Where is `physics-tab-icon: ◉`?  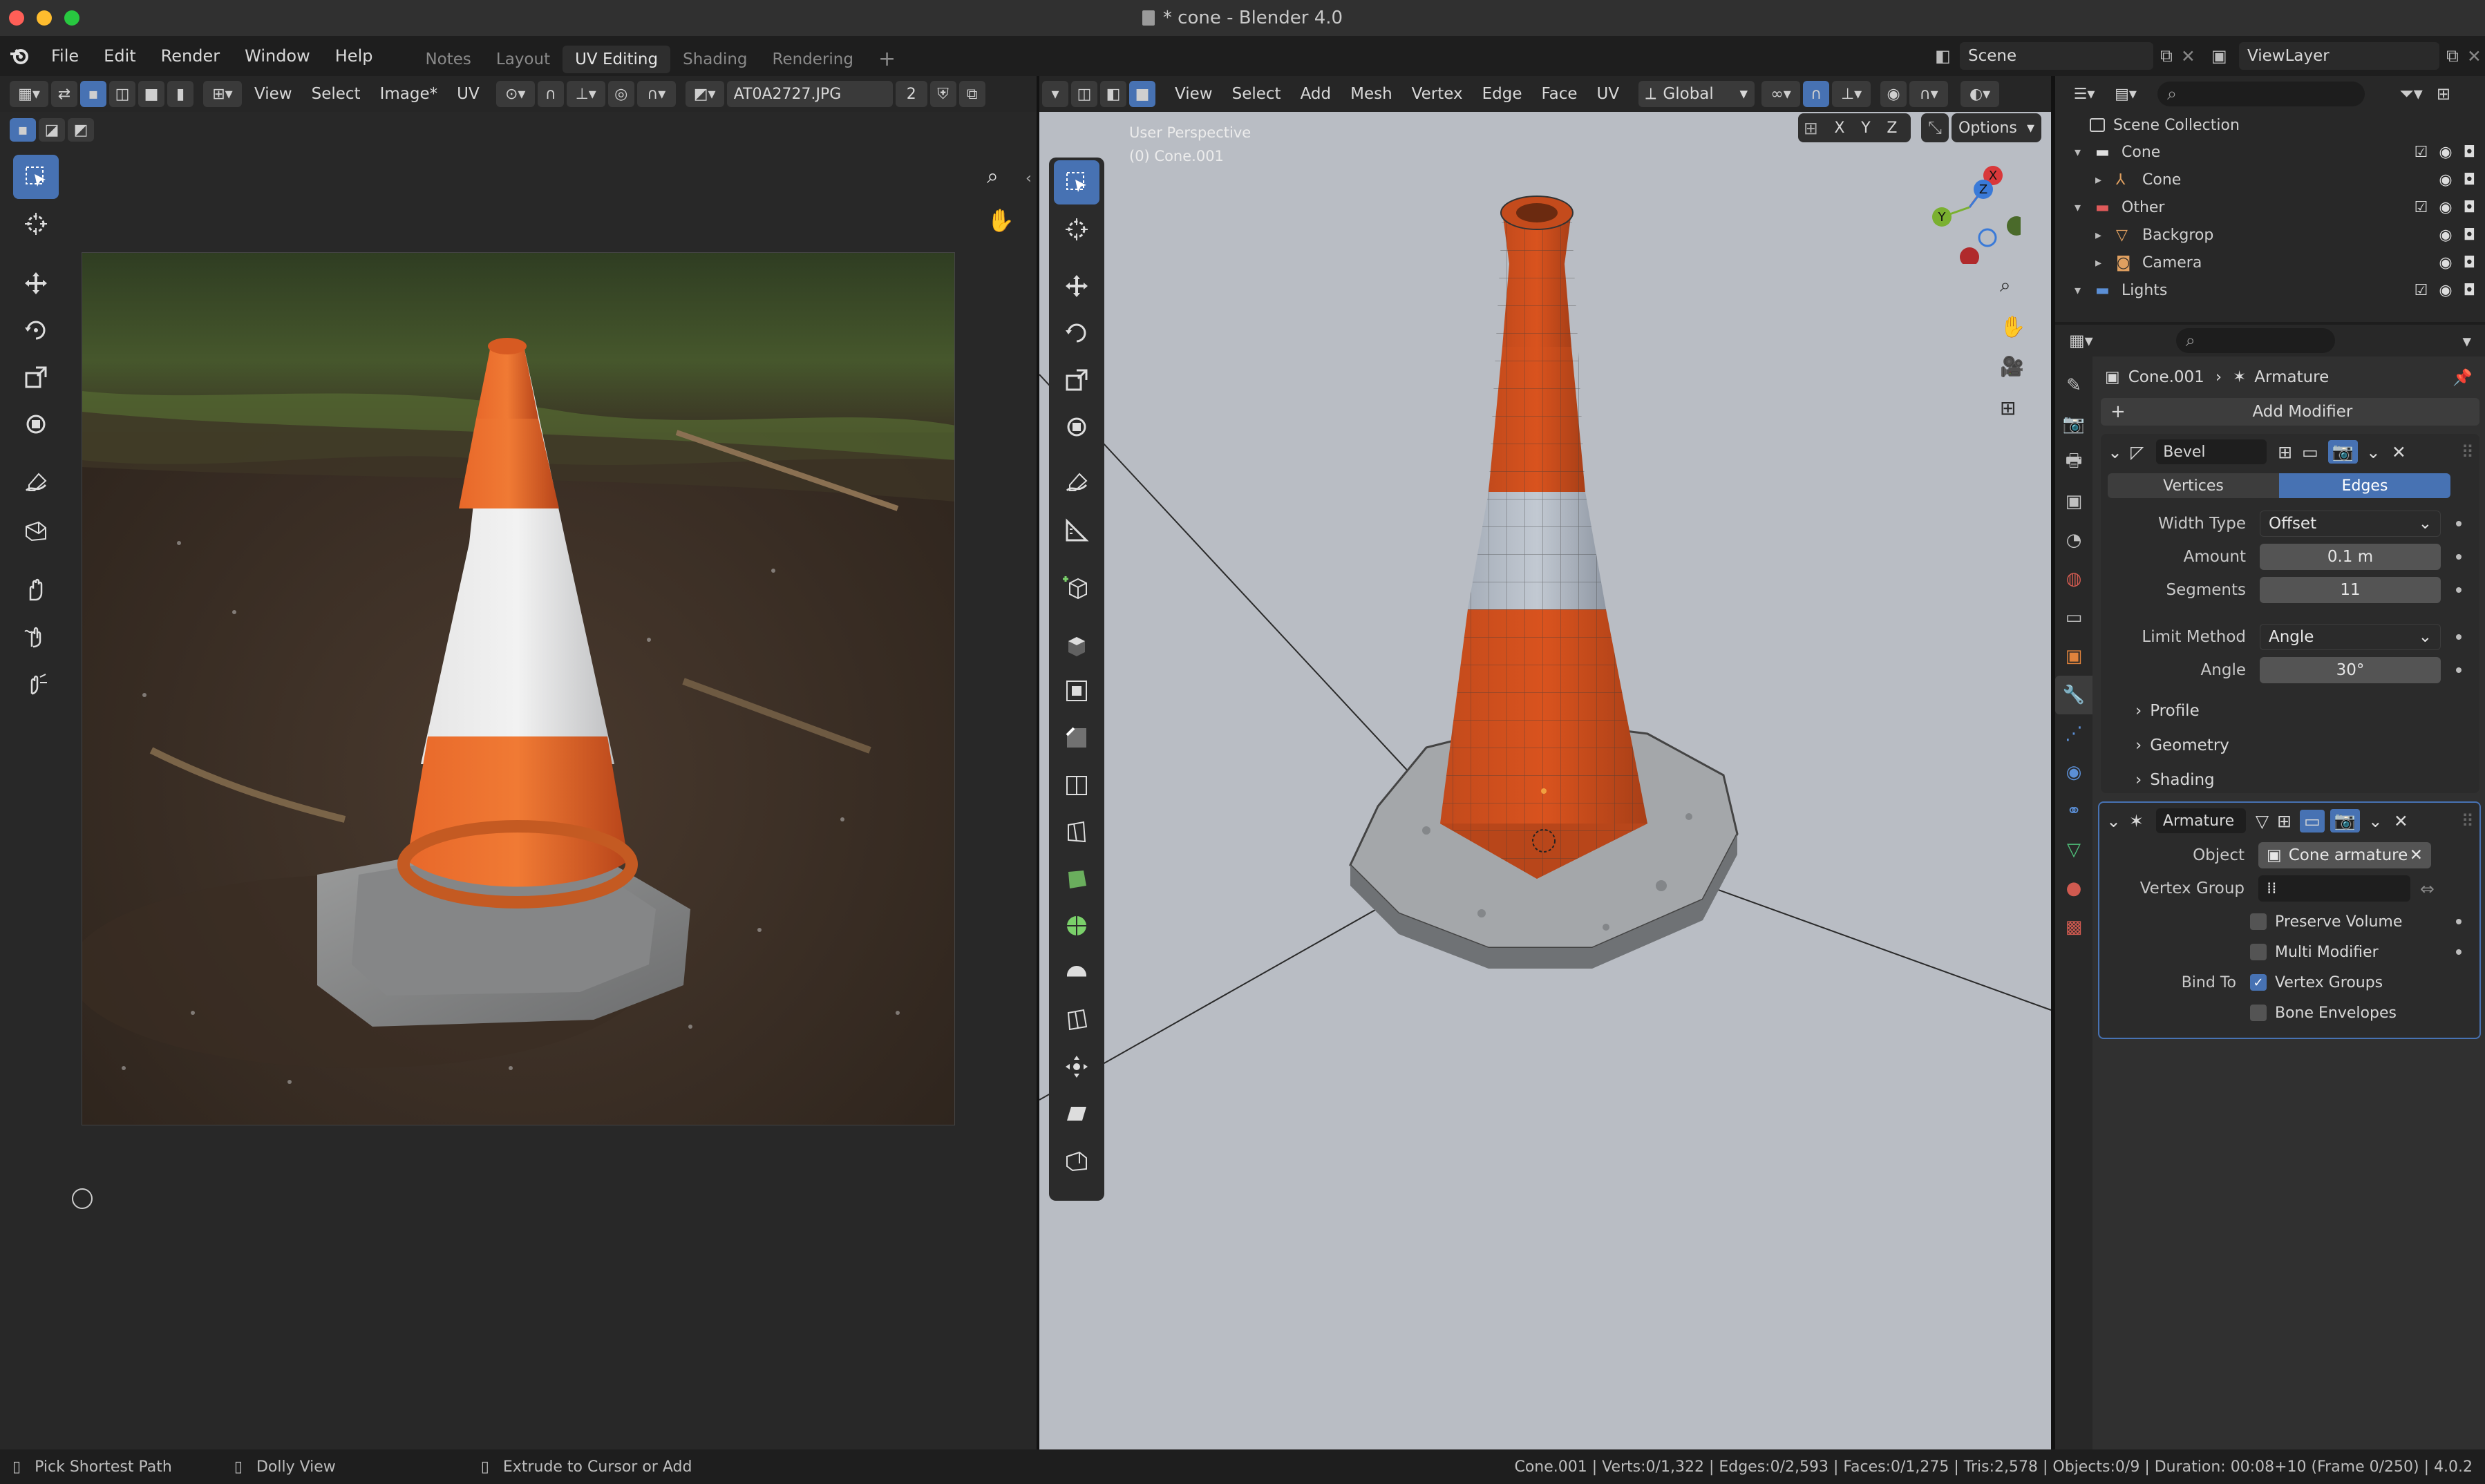 physics-tab-icon: ◉ is located at coordinates (2073, 773).